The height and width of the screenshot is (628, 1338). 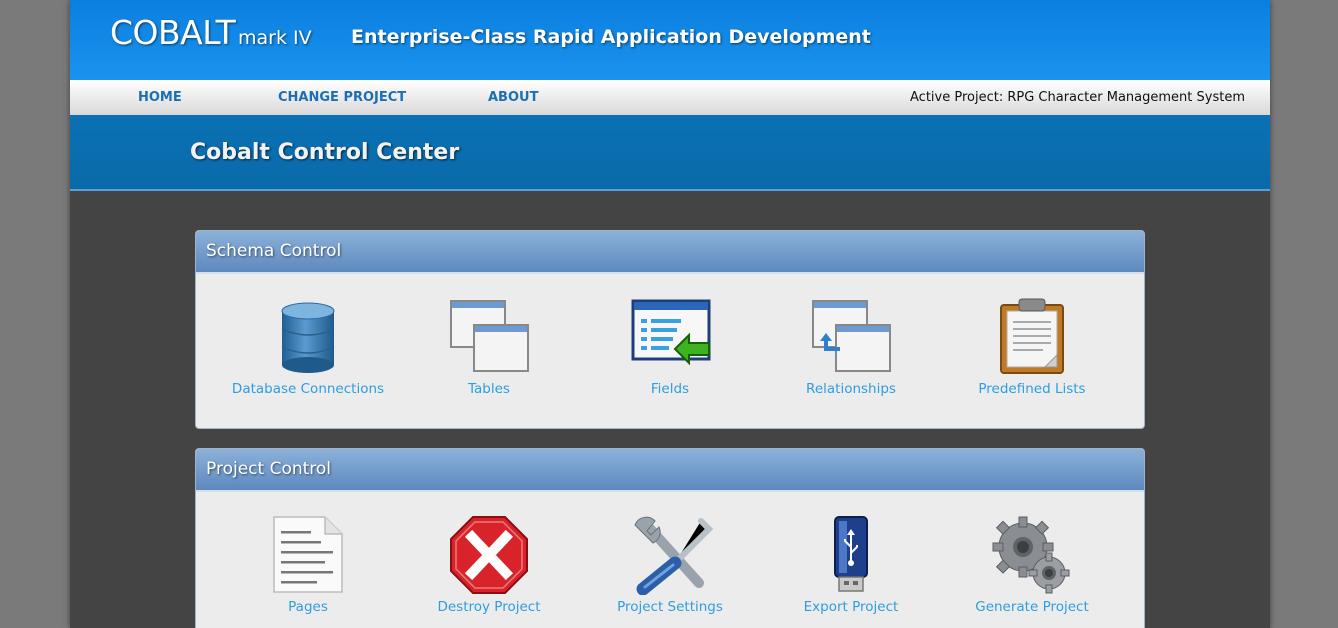 What do you see at coordinates (1032, 555) in the screenshot?
I see `gears-icon` at bounding box center [1032, 555].